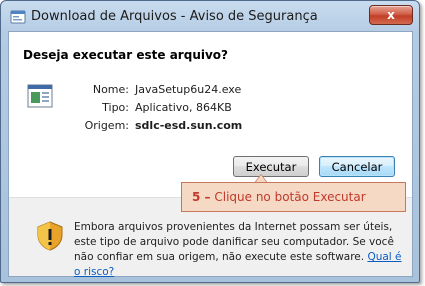  Describe the element at coordinates (106, 125) in the screenshot. I see `origin-label: Origem:` at that location.